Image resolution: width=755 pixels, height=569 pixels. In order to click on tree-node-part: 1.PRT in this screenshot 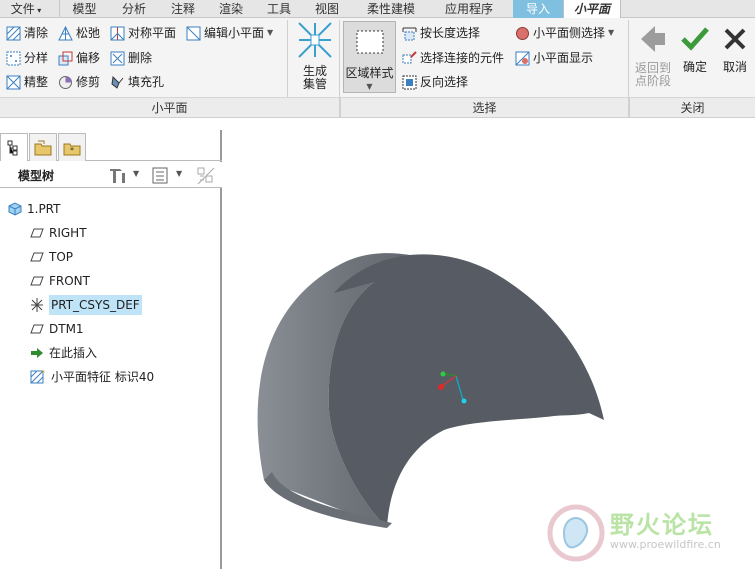, I will do `click(34, 209)`.